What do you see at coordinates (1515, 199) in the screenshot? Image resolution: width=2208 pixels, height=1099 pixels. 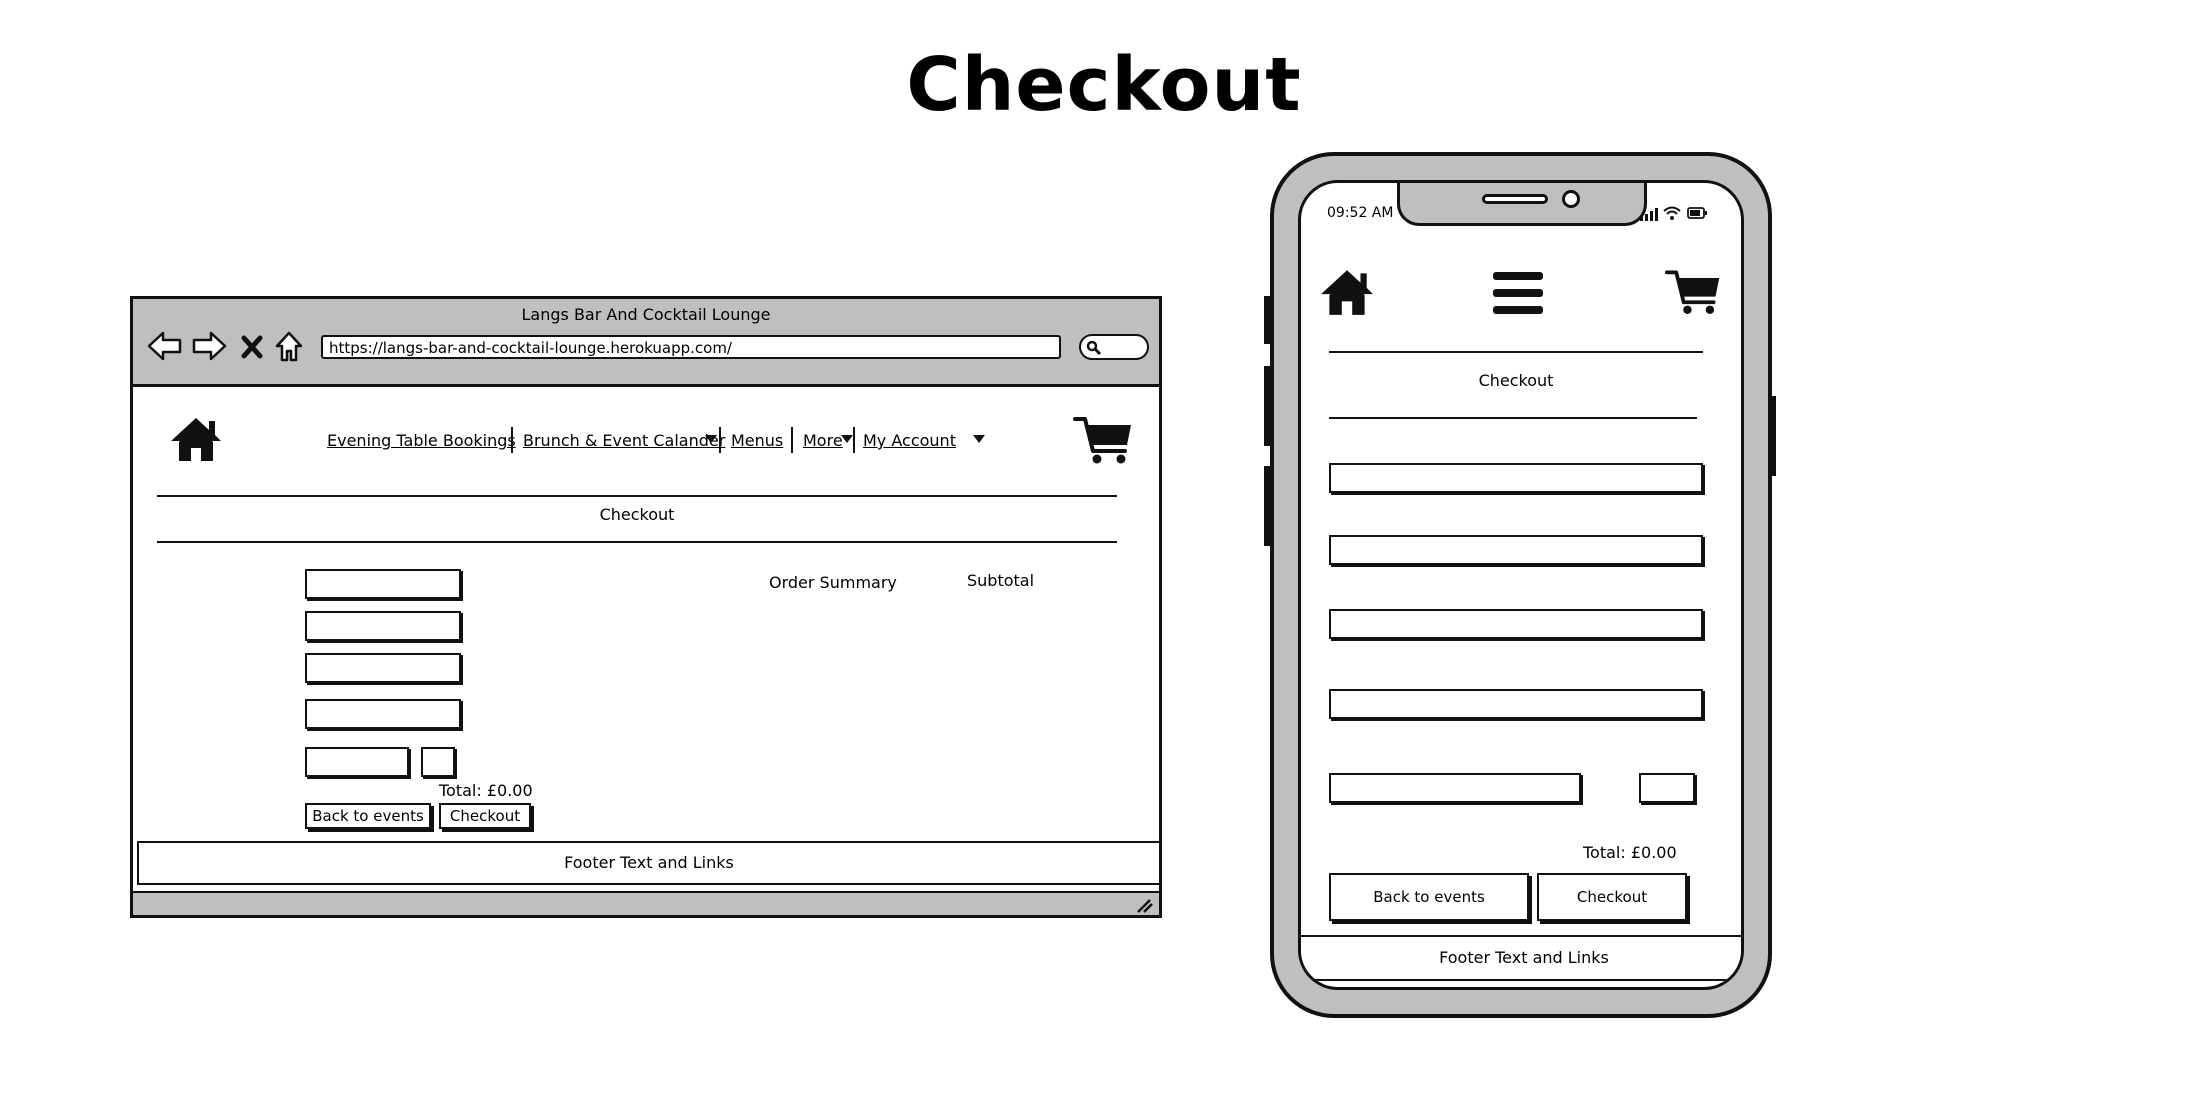 I see `phone-speaker` at bounding box center [1515, 199].